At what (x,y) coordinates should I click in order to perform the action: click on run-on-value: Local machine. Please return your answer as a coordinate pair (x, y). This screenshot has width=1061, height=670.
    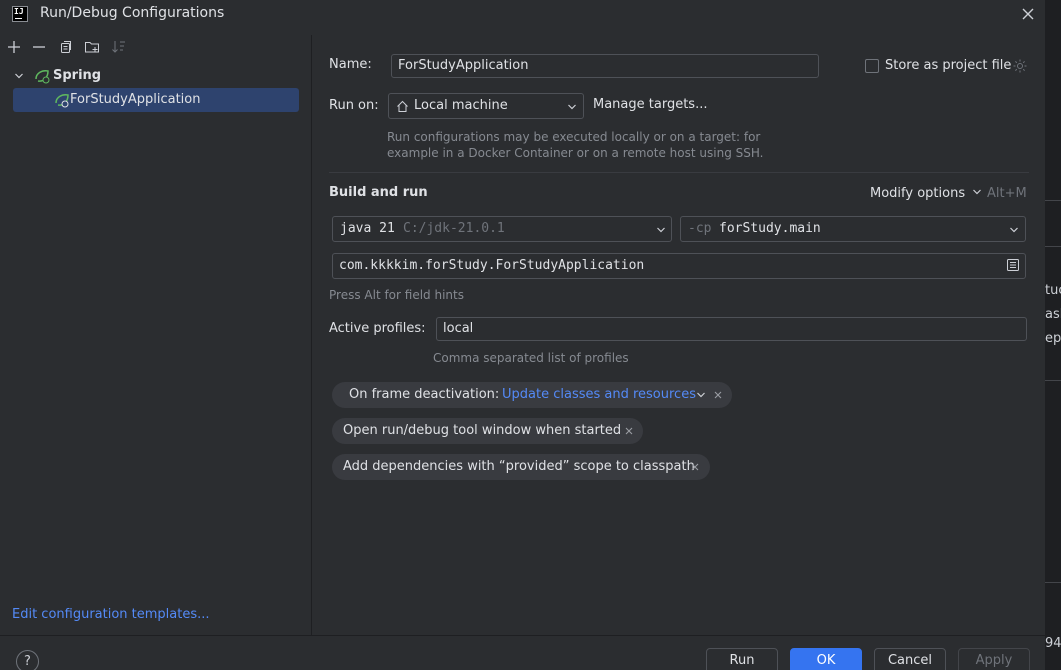
    Looking at the image, I should click on (461, 105).